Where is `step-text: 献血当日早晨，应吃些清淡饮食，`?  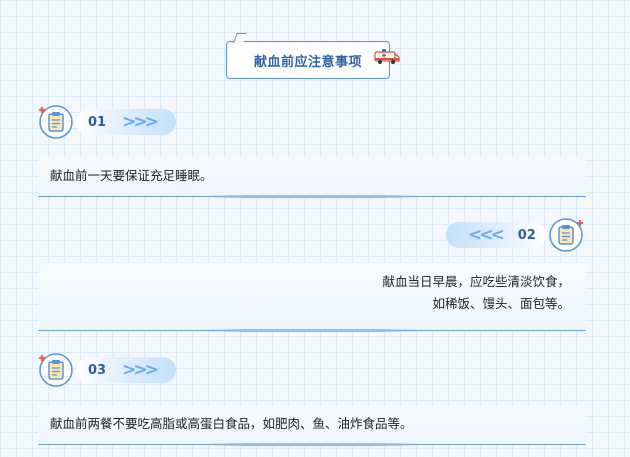
step-text: 献血当日早晨，应吃些清淡饮食， is located at coordinates (476, 281).